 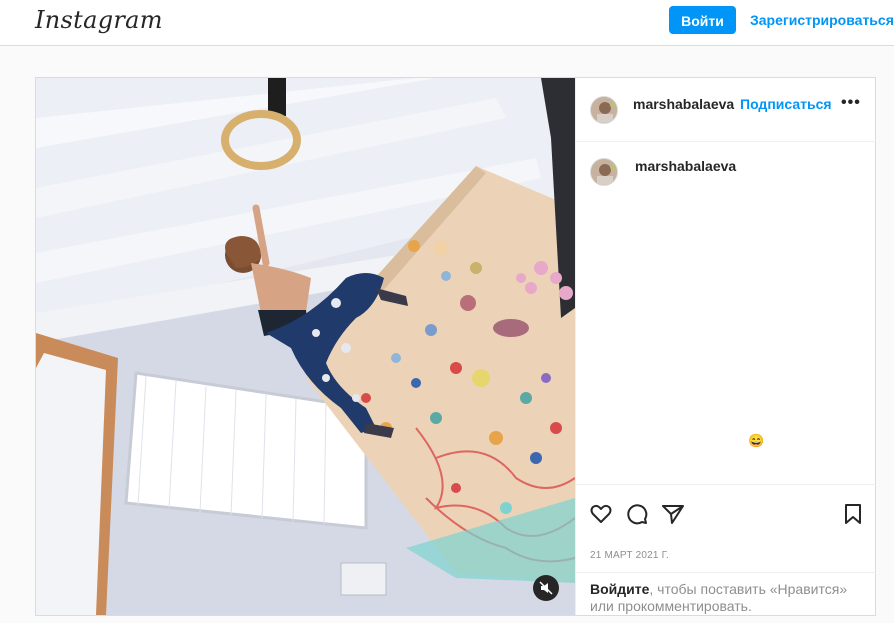 I want to click on avatar, so click(x=604, y=110).